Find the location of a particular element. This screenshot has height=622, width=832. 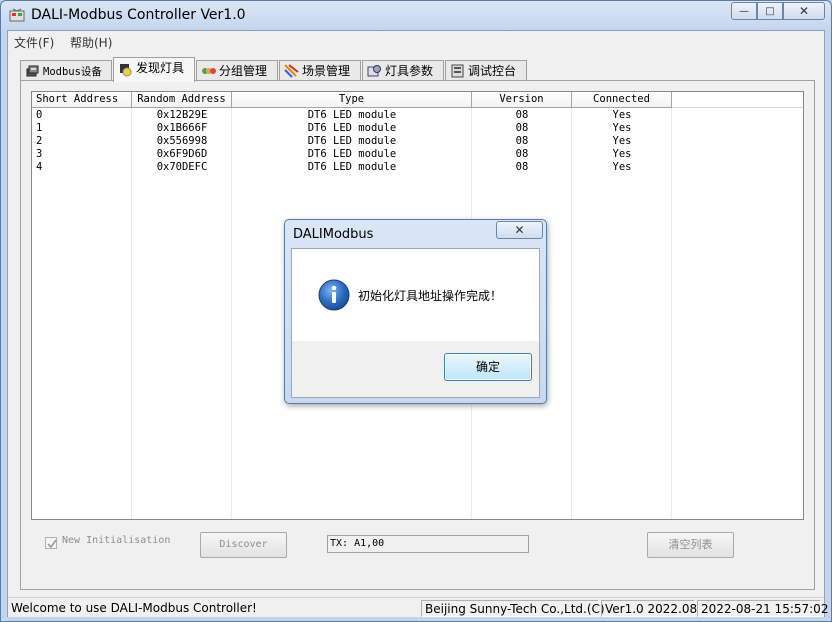

discover-button: Discover is located at coordinates (243, 545).